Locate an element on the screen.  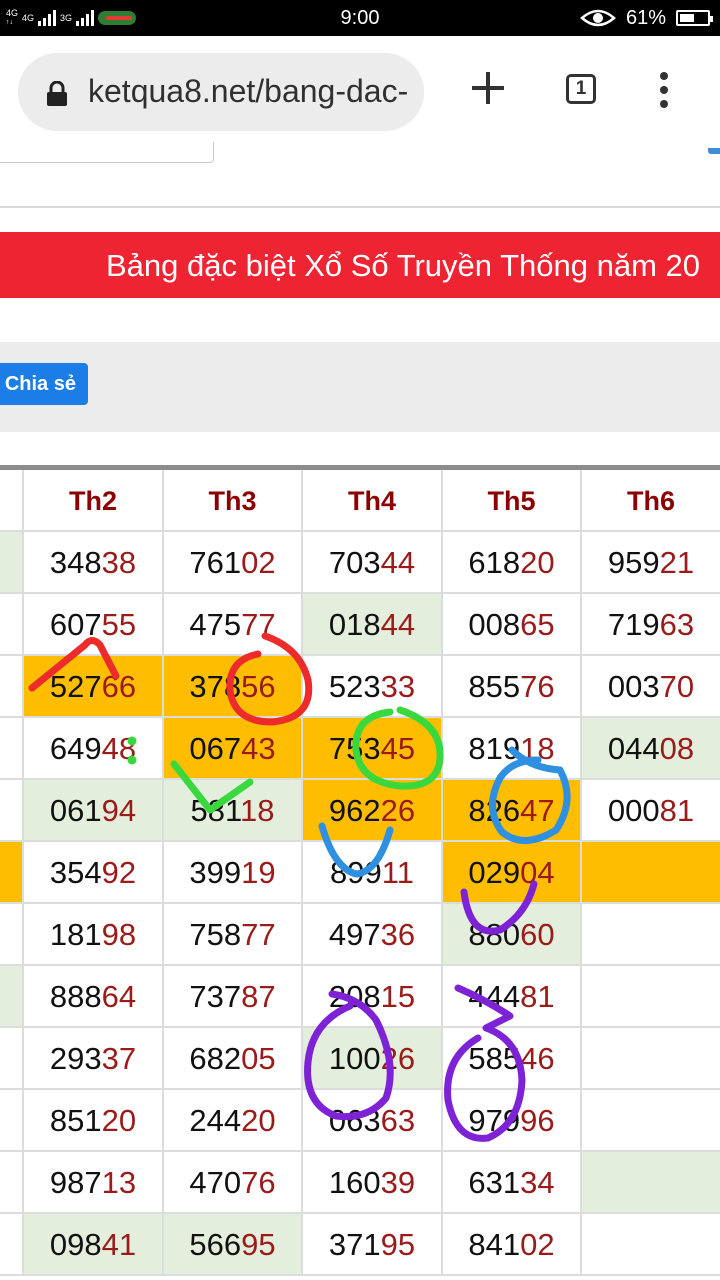
result-cell: 89911 is located at coordinates (373, 873).